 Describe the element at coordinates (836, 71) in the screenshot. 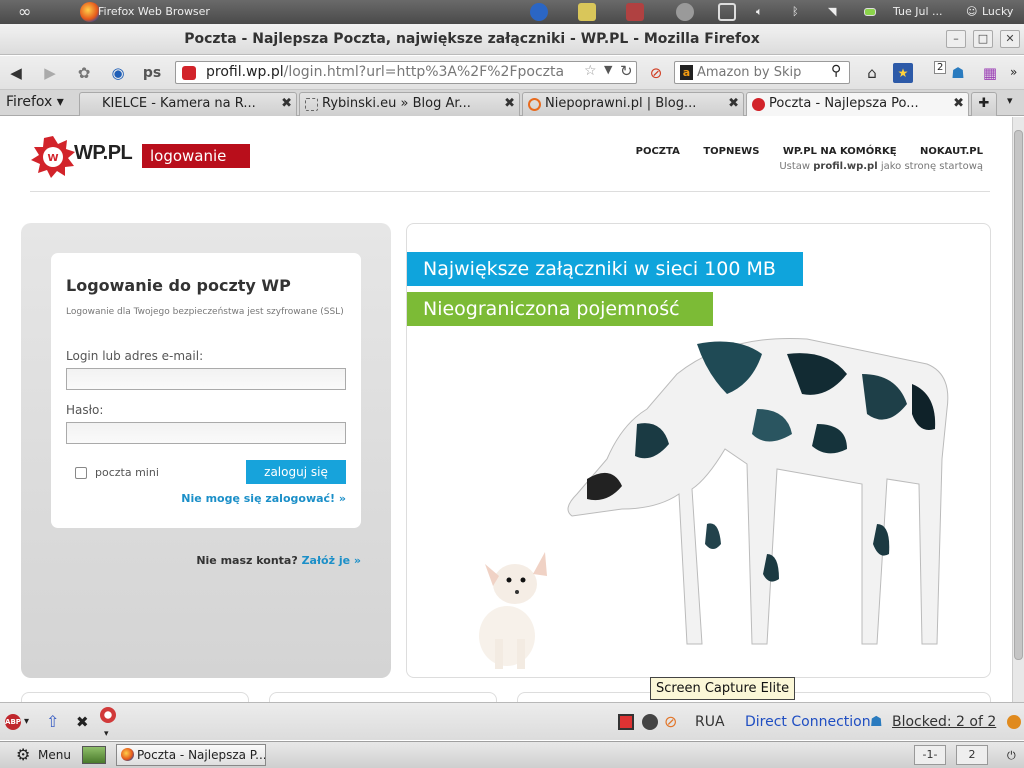

I see `search-icon: ⚲` at that location.